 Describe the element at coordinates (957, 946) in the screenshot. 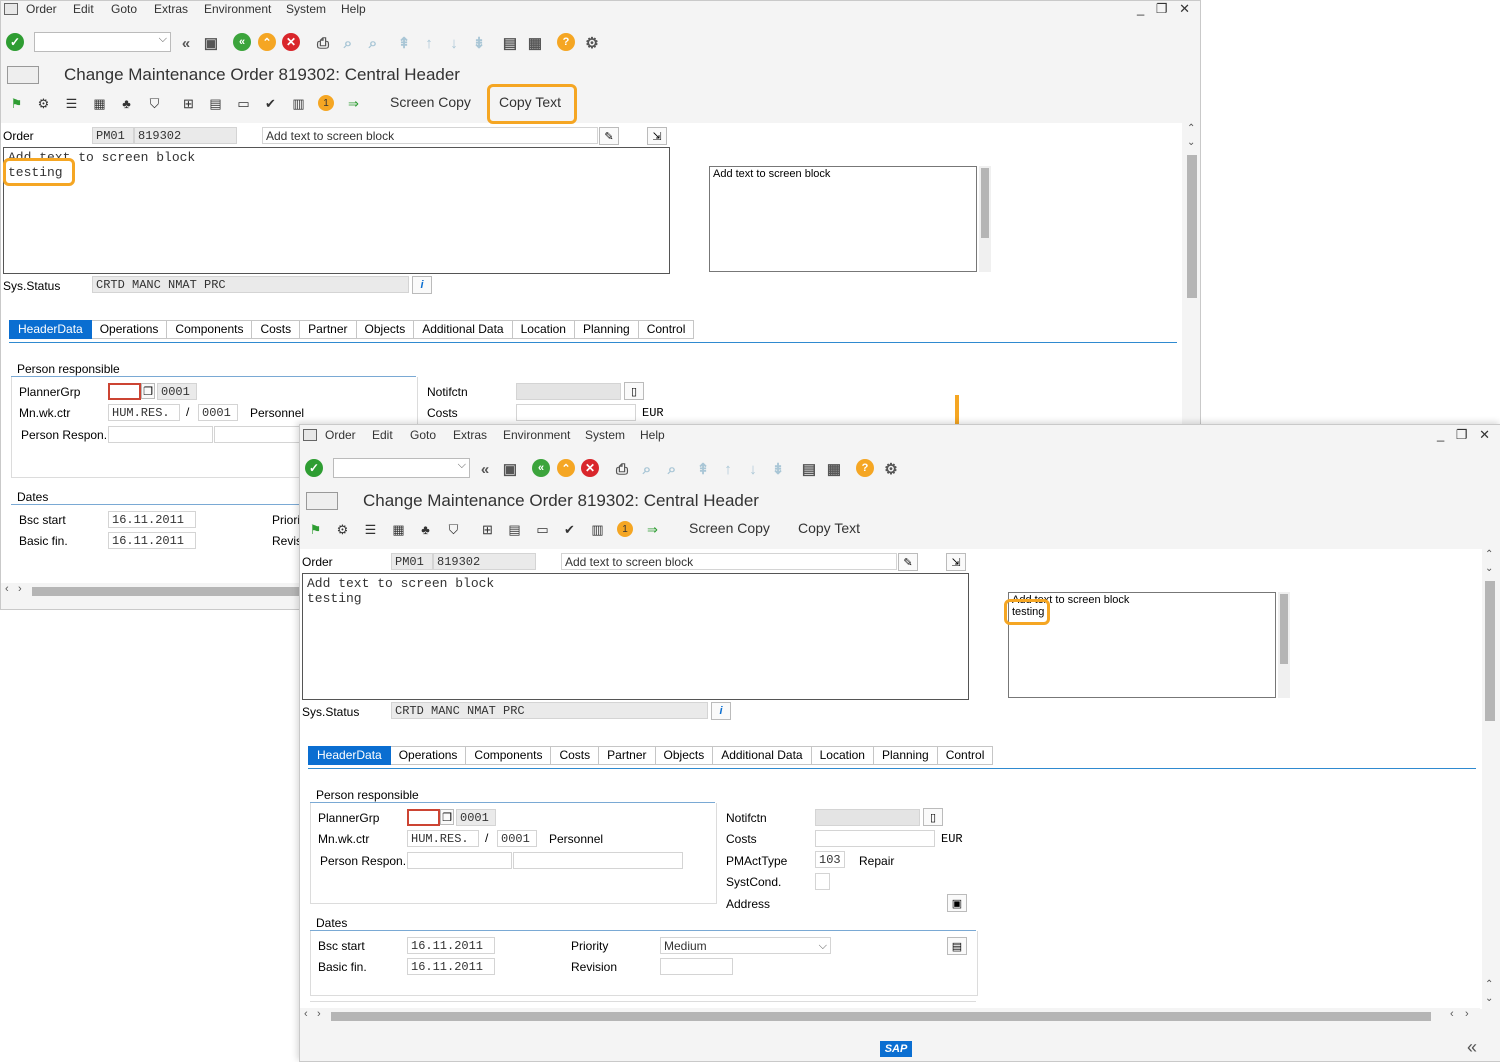

I see `priority-info-icon: ▤` at that location.